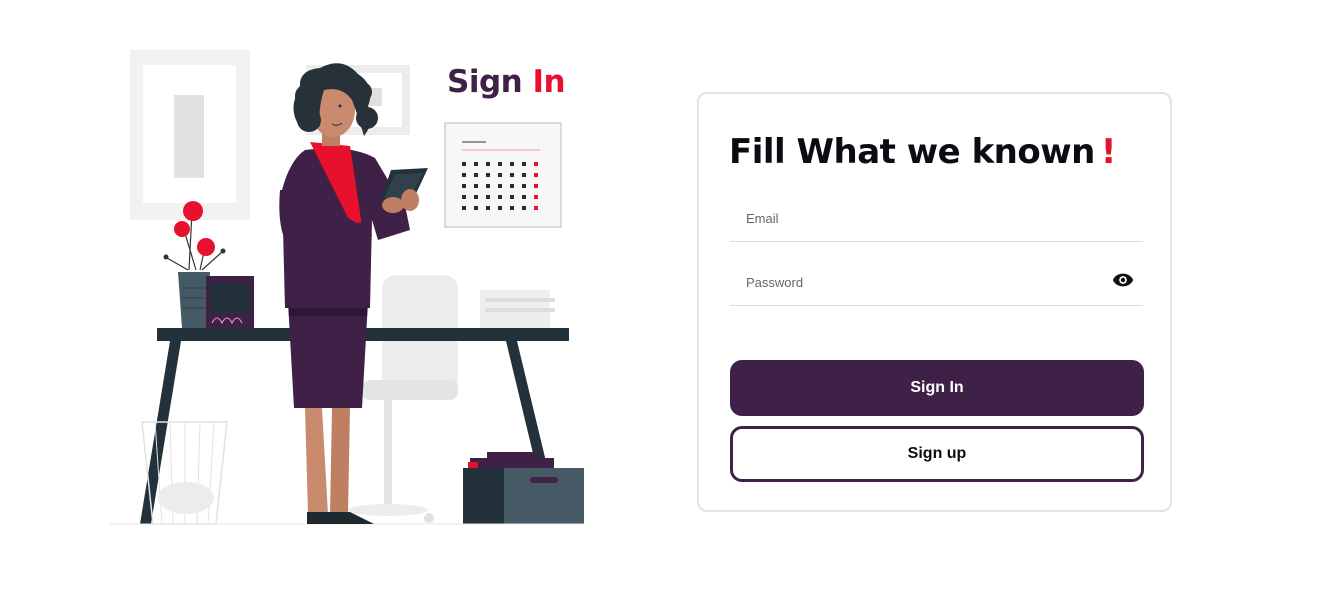 The image size is (1330, 596). I want to click on email-input, so click(936, 218).